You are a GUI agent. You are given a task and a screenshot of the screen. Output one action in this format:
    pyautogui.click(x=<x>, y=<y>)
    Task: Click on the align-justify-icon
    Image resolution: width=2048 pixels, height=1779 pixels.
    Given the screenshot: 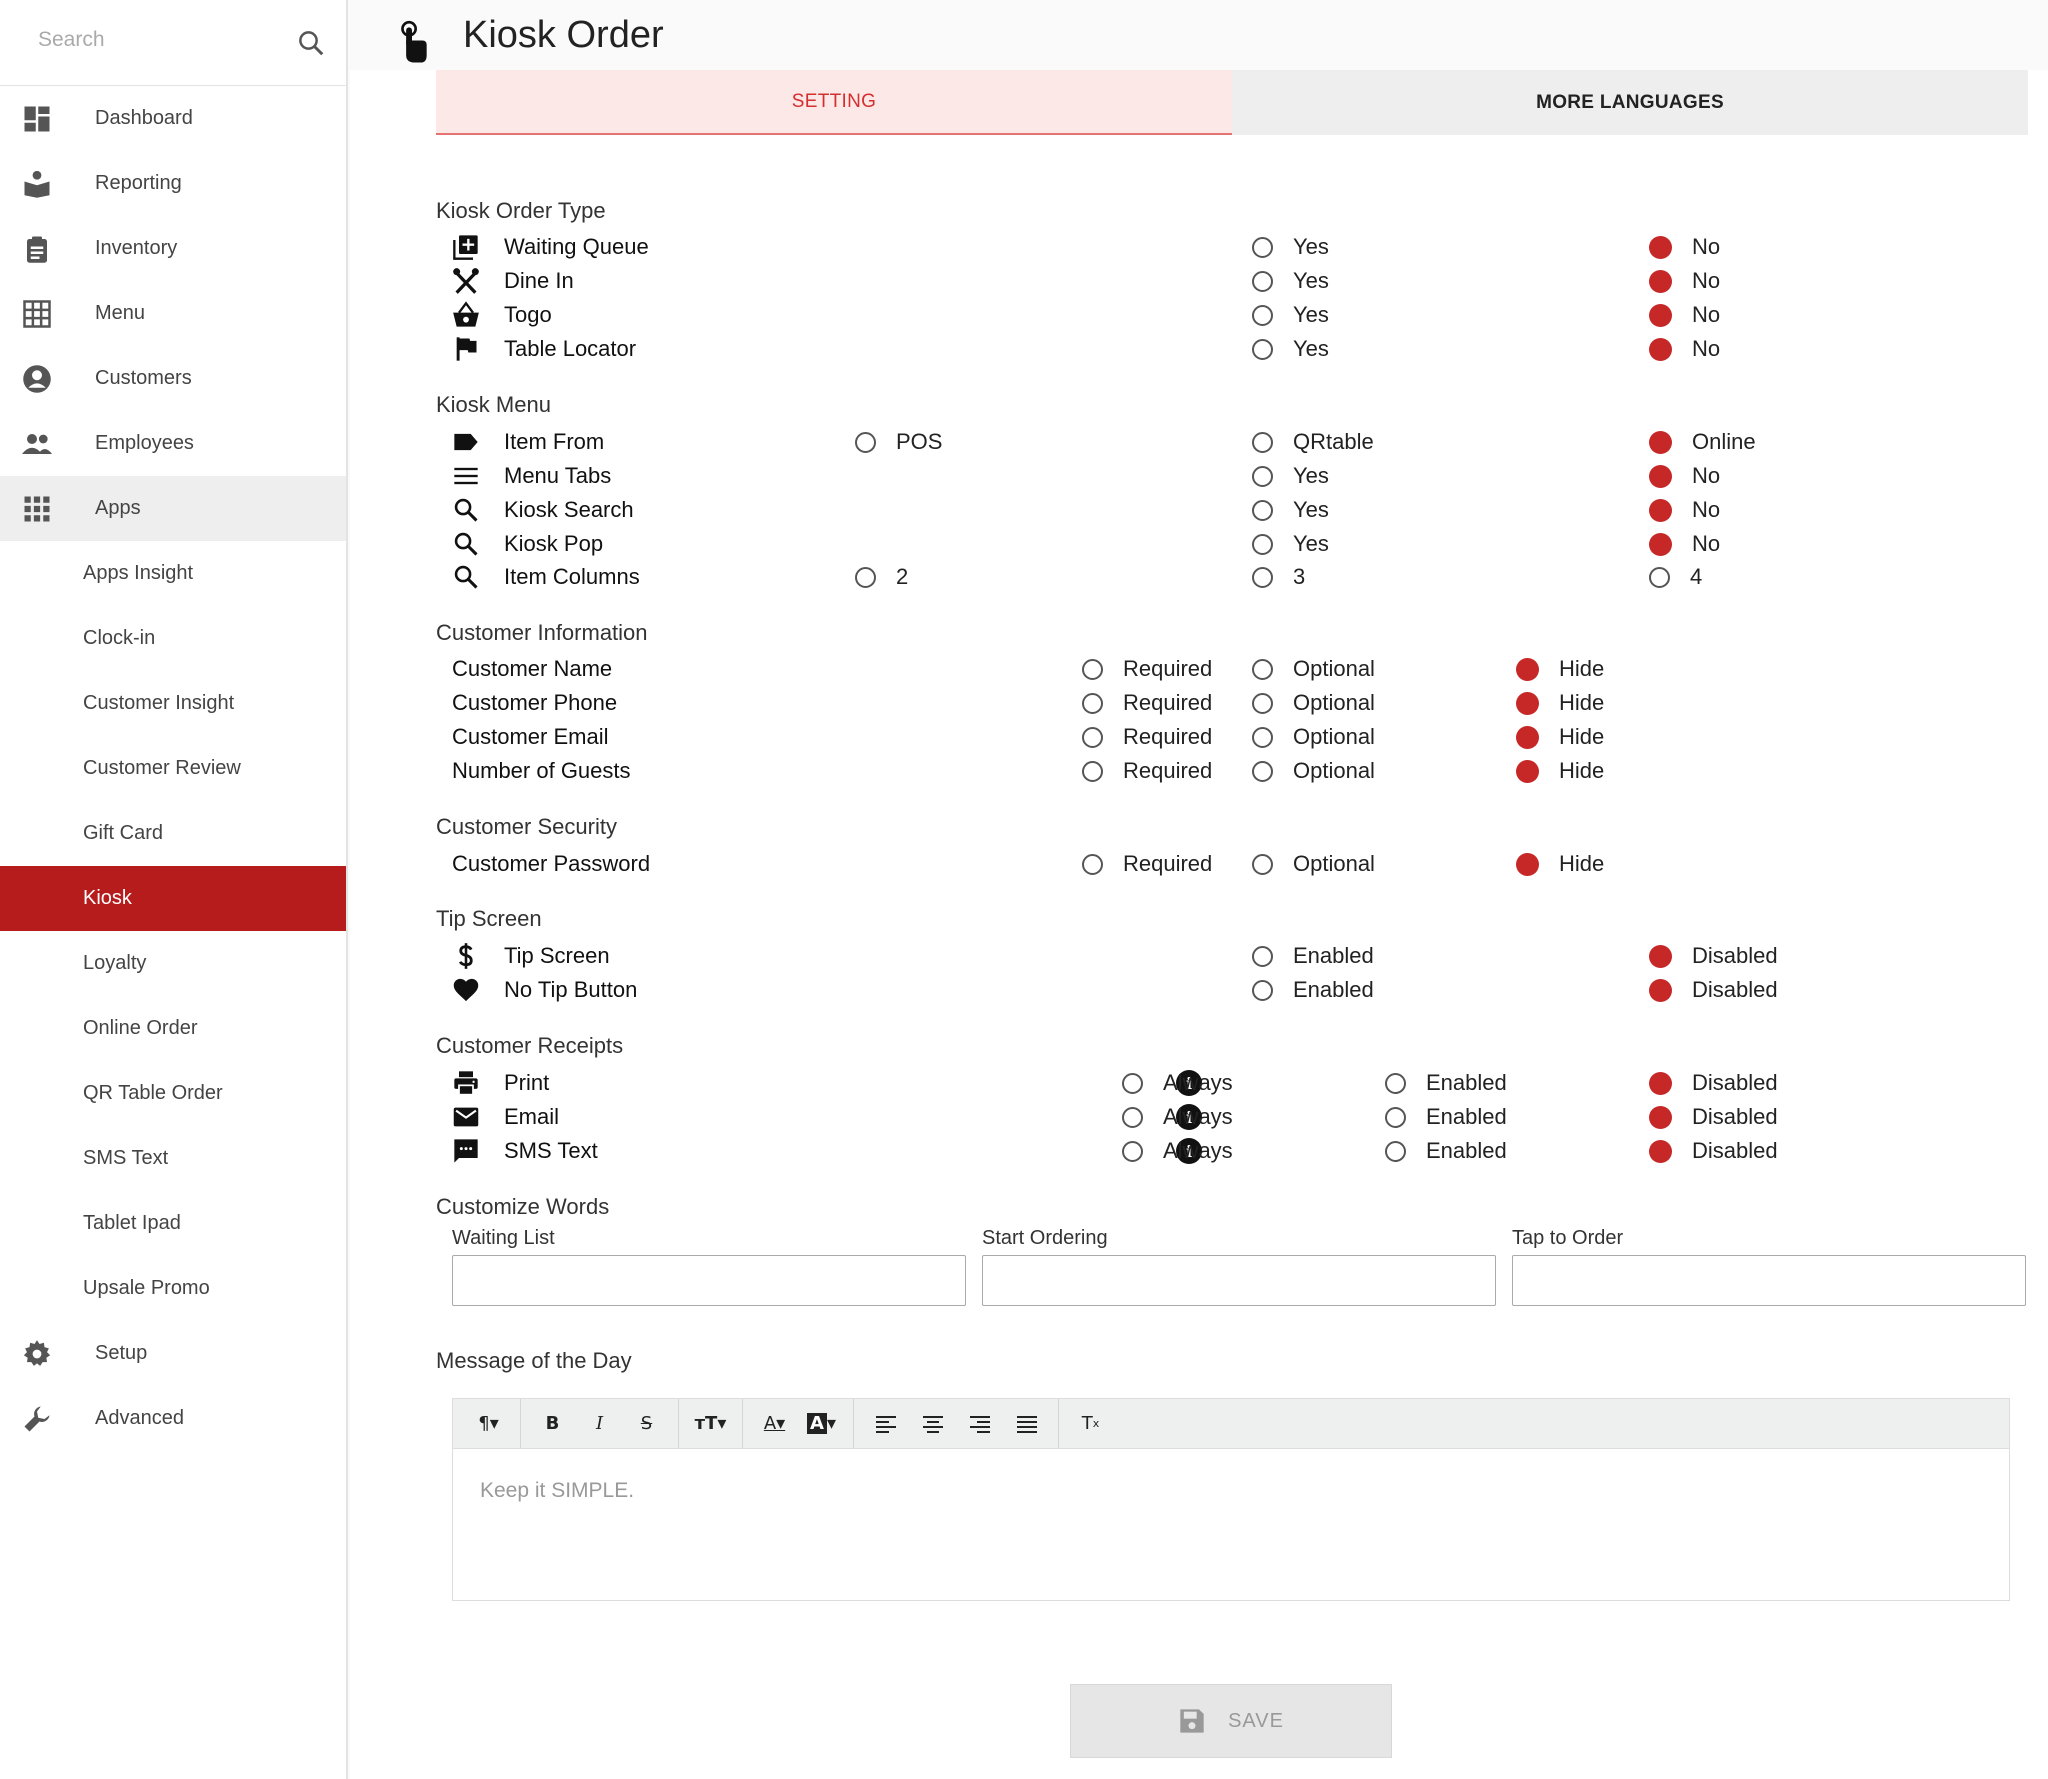 What is the action you would take?
    pyautogui.click(x=1026, y=1424)
    